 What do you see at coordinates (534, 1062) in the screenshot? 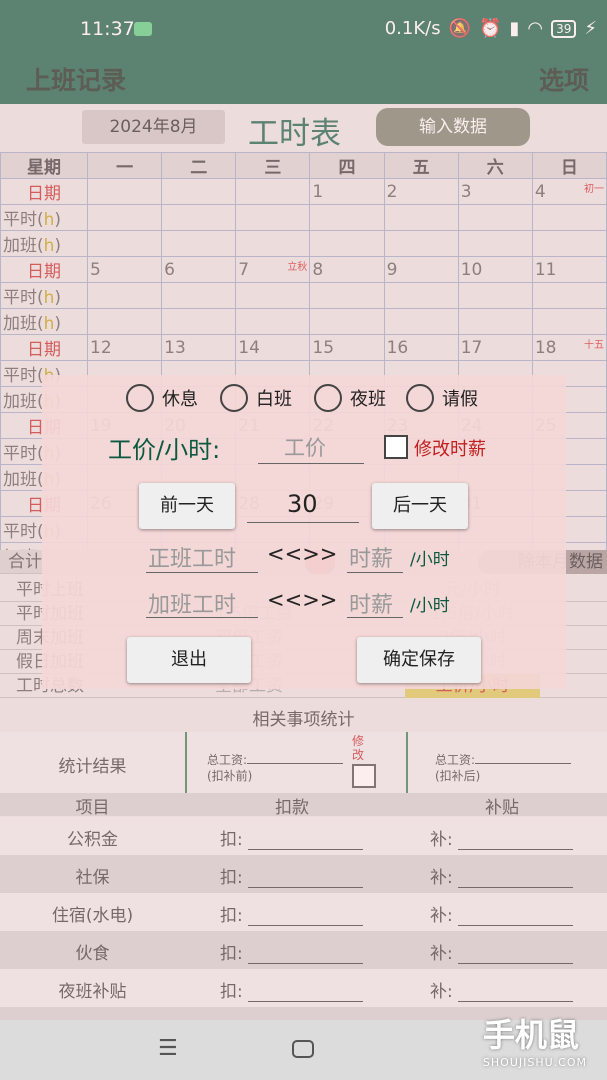
I see `watermark-url: SHOUJISHU.COM` at bounding box center [534, 1062].